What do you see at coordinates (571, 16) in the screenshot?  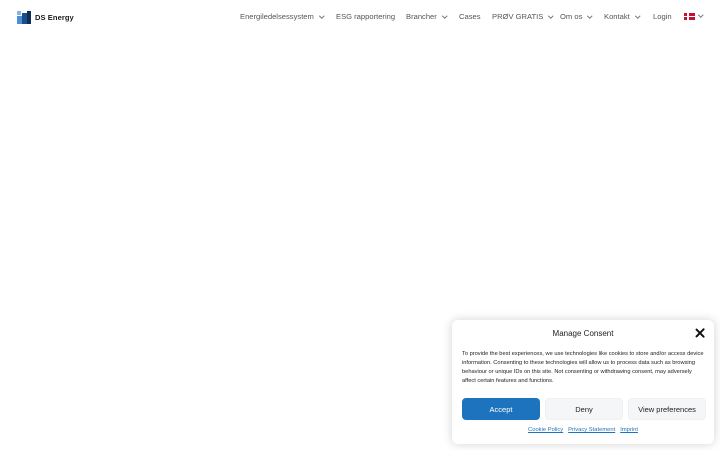 I see `nav-label: Om os` at bounding box center [571, 16].